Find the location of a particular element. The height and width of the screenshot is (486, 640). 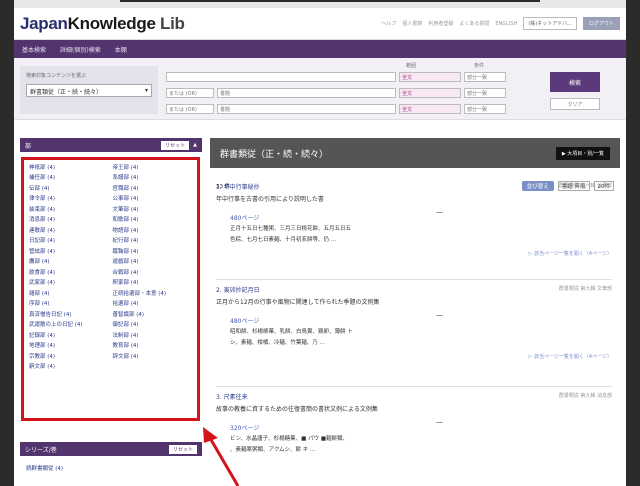

logo-text-knowledge: Knowledge is located at coordinates (111, 23).